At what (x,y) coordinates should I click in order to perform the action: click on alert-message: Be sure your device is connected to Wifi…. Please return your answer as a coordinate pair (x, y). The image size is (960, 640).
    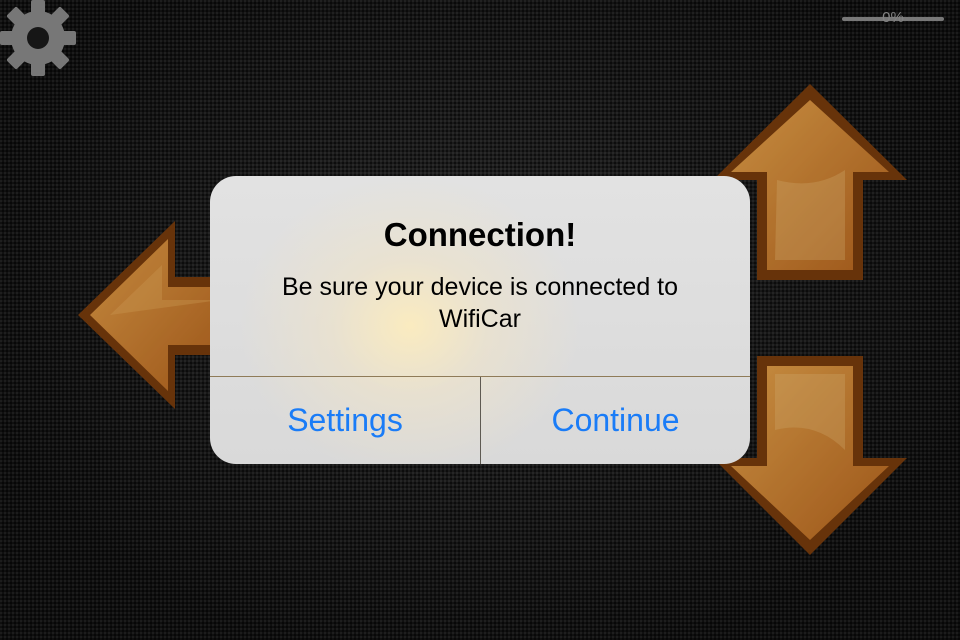
    Looking at the image, I should click on (480, 303).